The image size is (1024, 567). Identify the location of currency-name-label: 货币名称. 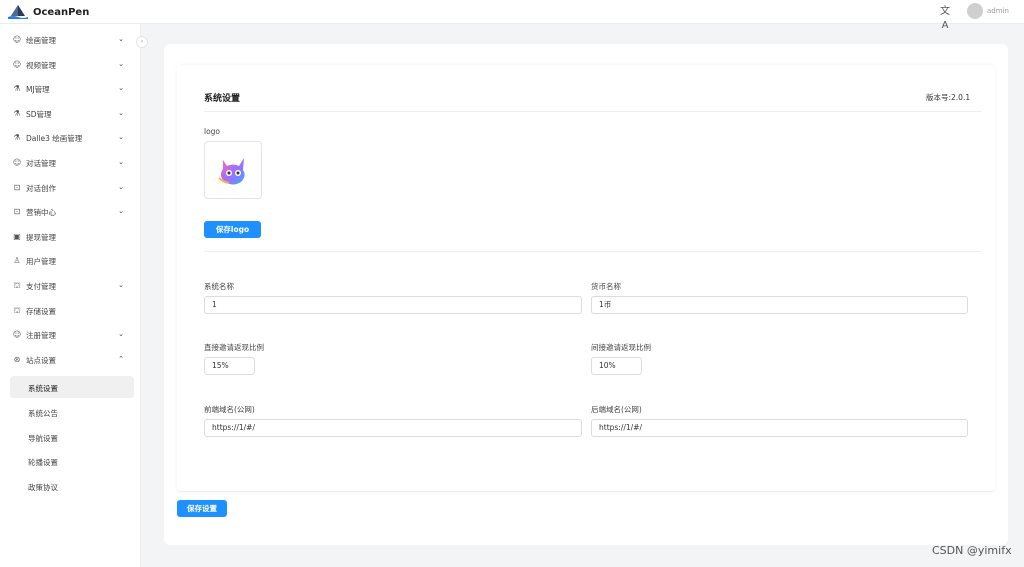
(606, 286).